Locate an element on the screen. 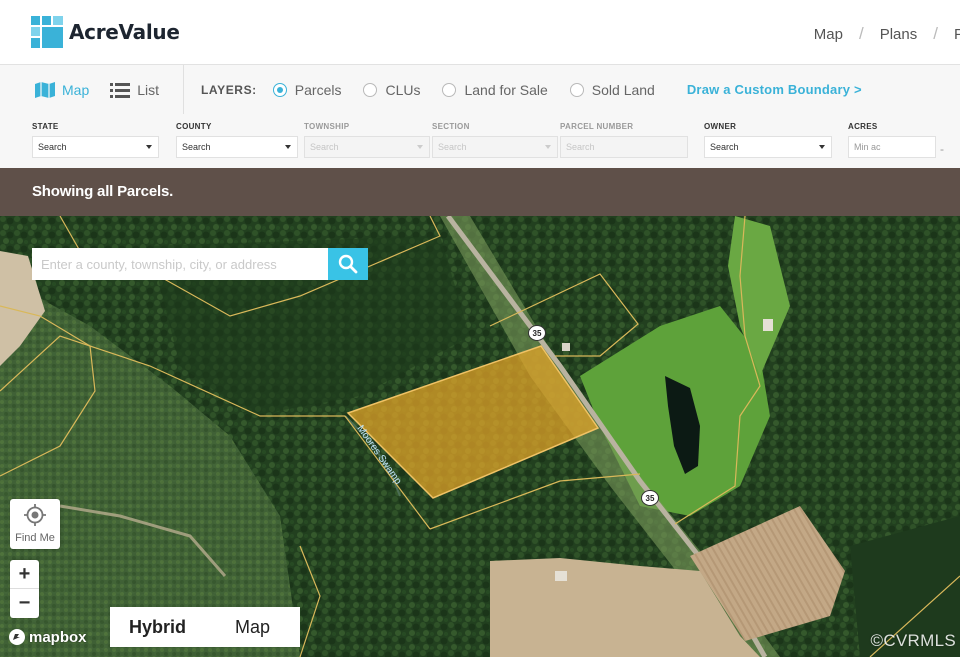  nav-link-plans: Plans is located at coordinates (899, 34).